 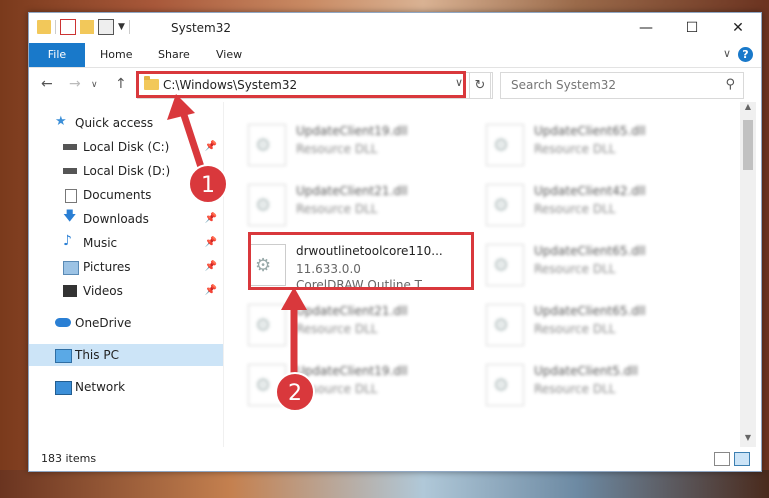 What do you see at coordinates (395, 28) in the screenshot?
I see `title-bar: ▼ System32 — ☐ ✕` at bounding box center [395, 28].